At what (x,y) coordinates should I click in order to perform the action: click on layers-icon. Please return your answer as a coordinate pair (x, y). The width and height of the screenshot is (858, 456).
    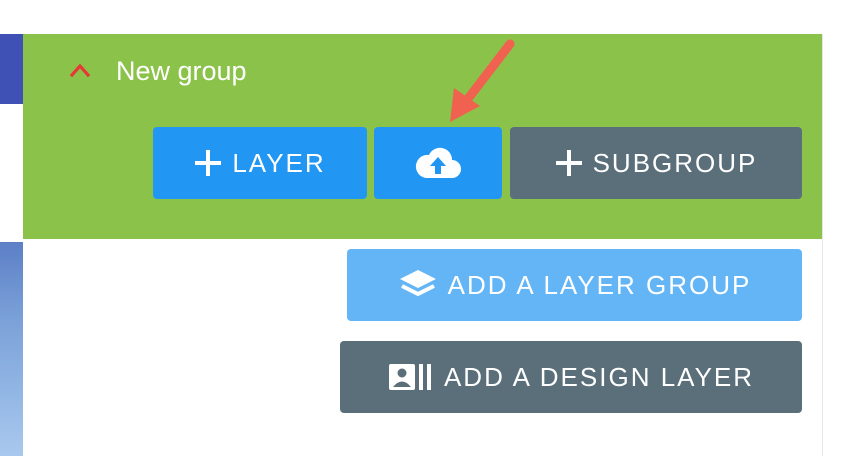
    Looking at the image, I should click on (417, 283).